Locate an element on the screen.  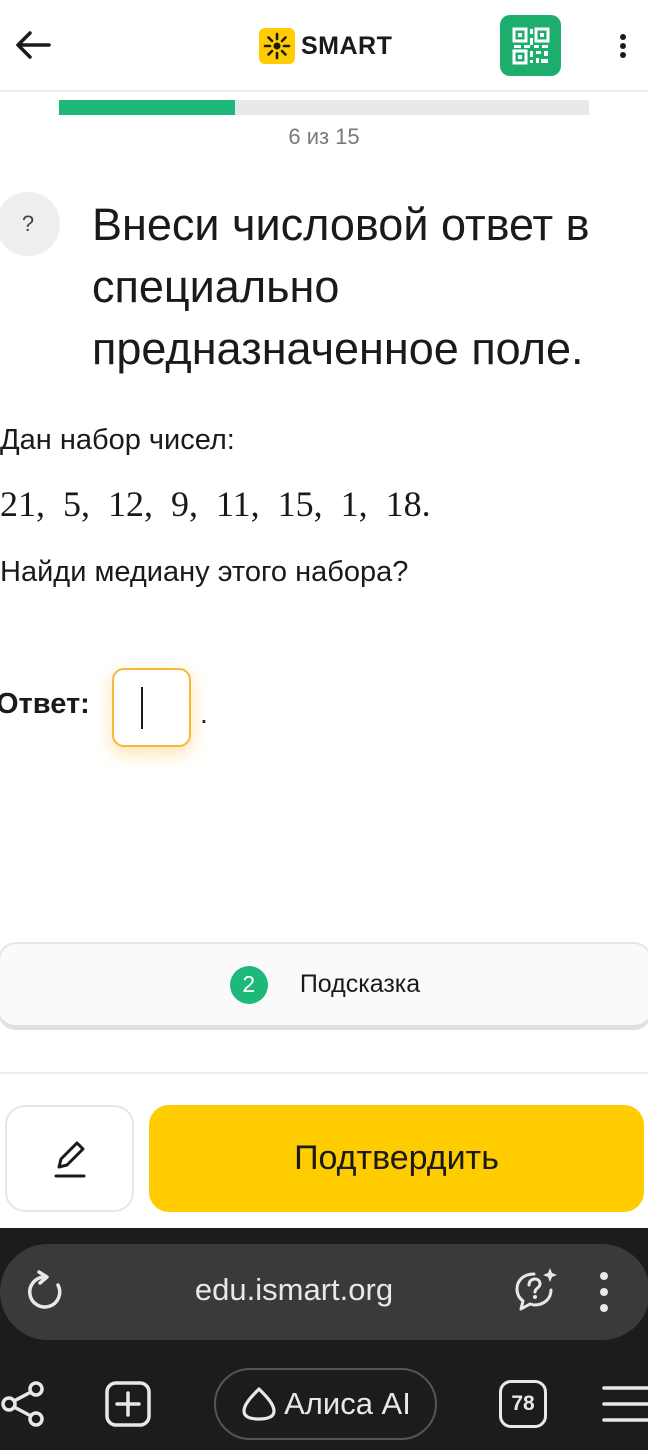
more-options-button is located at coordinates (623, 46).